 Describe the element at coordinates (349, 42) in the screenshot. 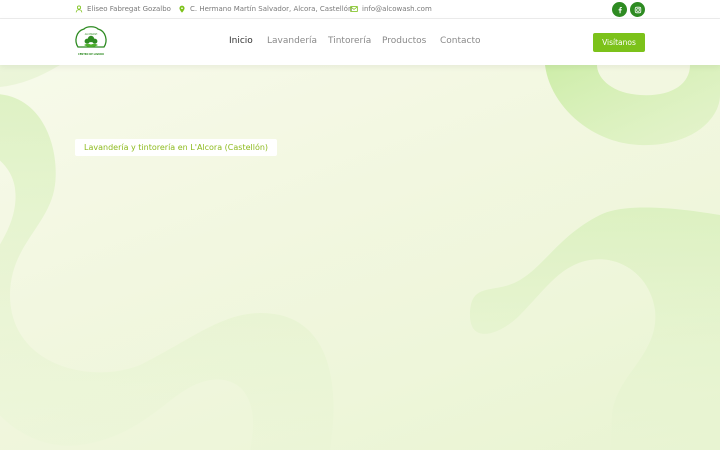

I see `nav-item-tintoreria: Tintorería` at that location.